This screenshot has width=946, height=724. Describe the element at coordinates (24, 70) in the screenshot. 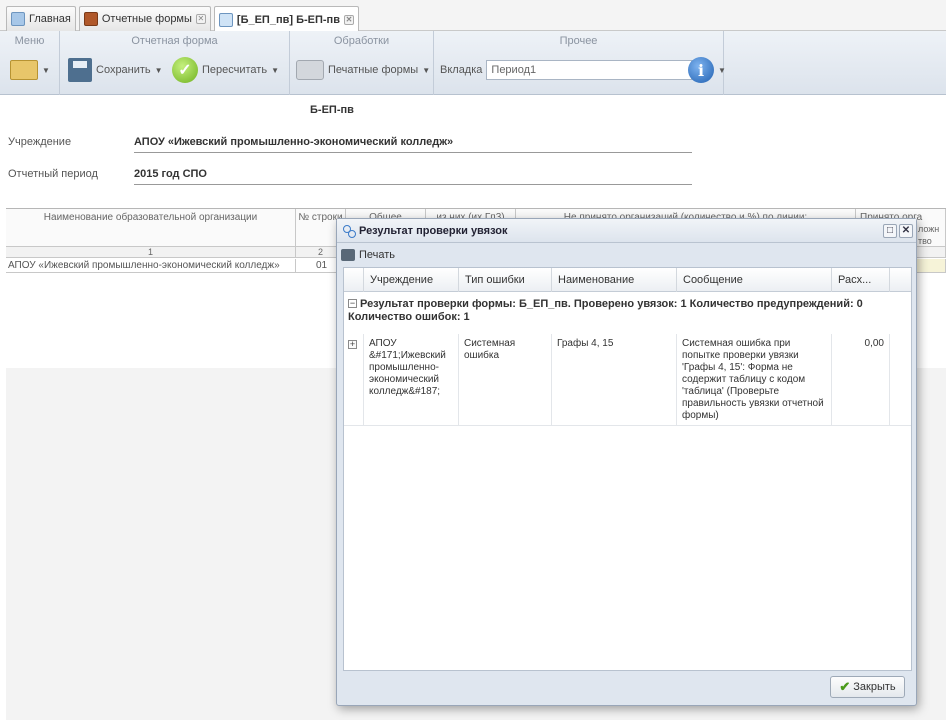

I see `folder-icon` at that location.